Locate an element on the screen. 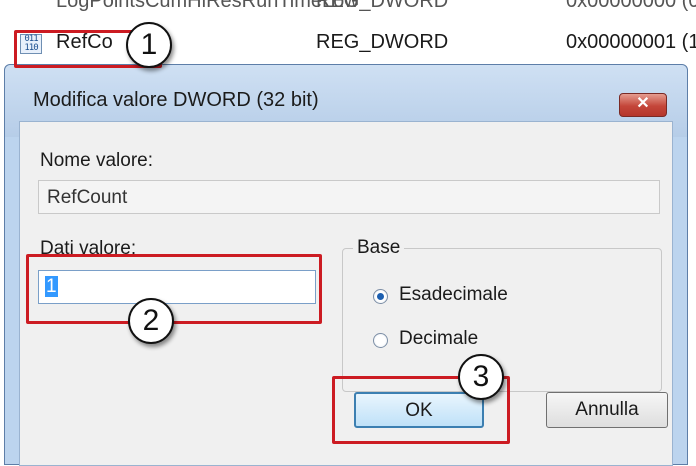  close-icon: ✕ is located at coordinates (643, 103).